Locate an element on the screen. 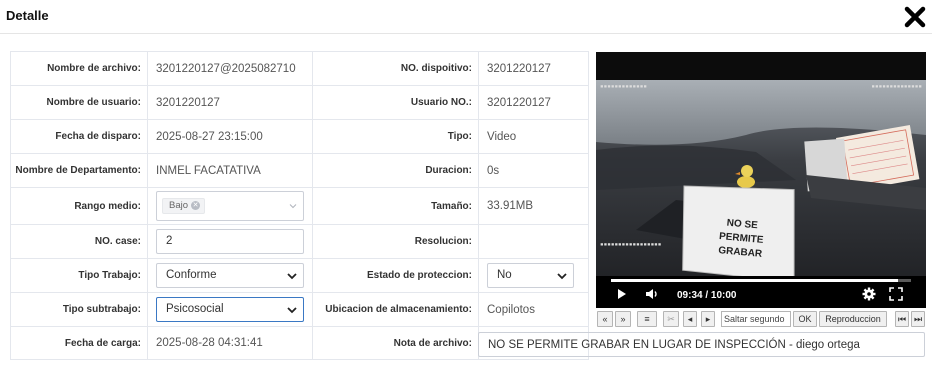 Image resolution: width=932 pixels, height=371 pixels. storage-value: Copilotos is located at coordinates (533, 309).